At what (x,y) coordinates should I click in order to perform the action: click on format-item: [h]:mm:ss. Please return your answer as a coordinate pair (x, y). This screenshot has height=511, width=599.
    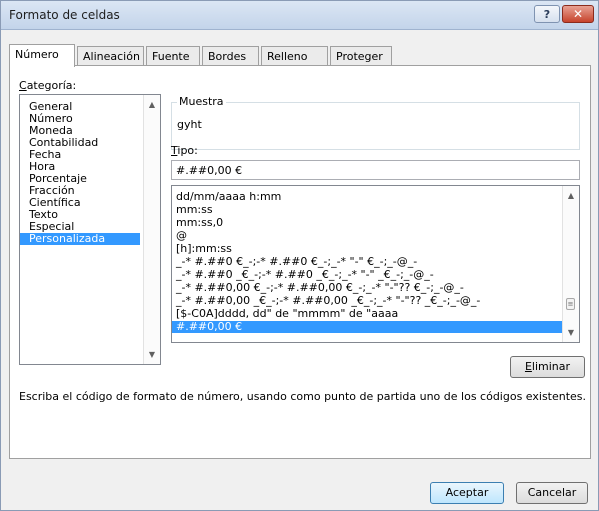
    Looking at the image, I should click on (204, 249).